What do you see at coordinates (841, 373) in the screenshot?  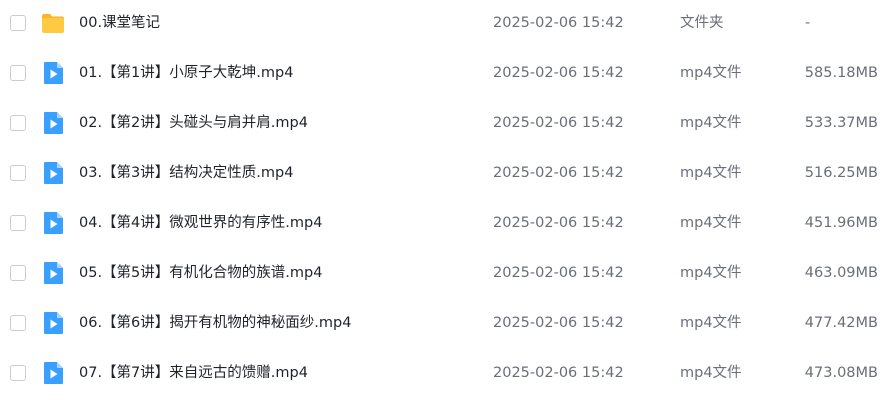 I see `file-size: 473.08MB` at bounding box center [841, 373].